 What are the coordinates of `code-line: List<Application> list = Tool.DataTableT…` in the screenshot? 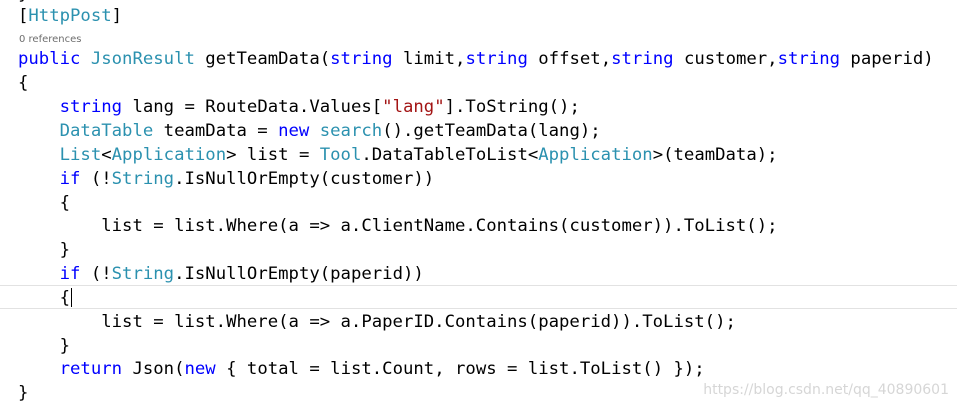 It's located at (398, 155).